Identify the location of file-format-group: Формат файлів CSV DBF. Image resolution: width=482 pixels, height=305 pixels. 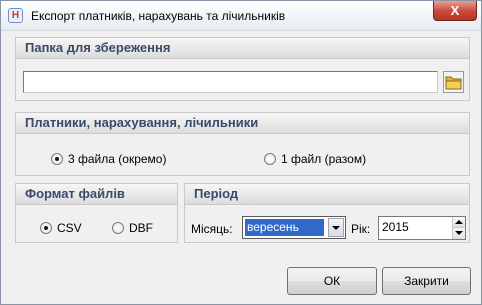
(96, 213).